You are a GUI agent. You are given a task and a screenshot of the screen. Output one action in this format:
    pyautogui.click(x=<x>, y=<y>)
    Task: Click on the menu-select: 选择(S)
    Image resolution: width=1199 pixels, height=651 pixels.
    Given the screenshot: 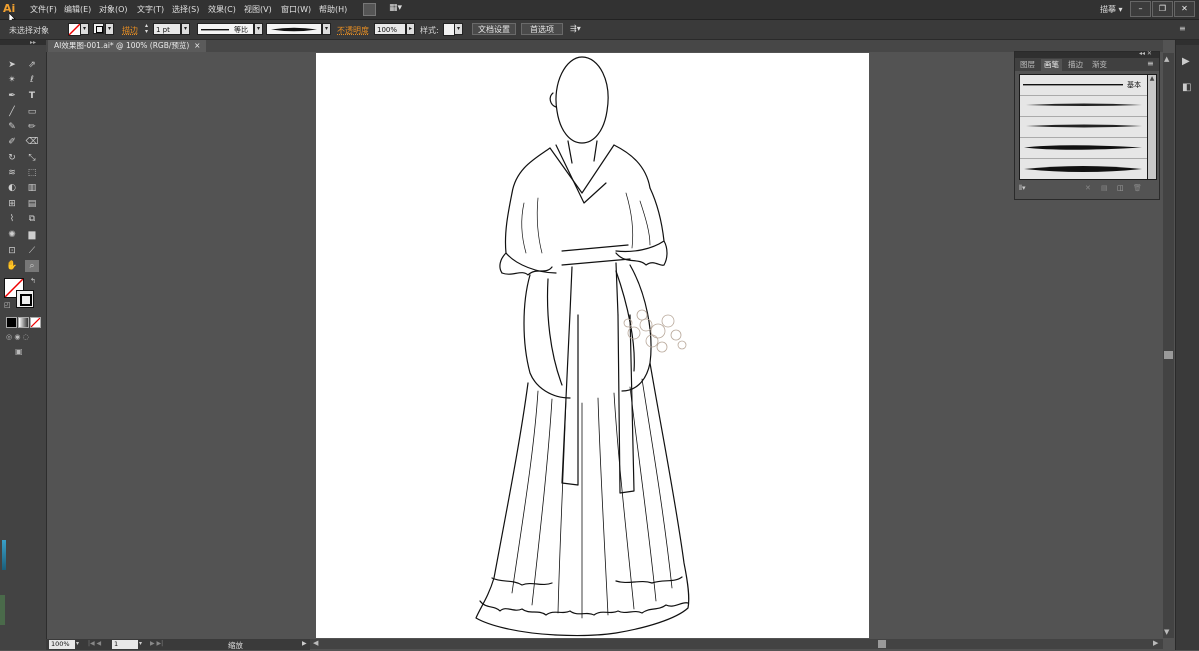 What is the action you would take?
    pyautogui.click(x=185, y=9)
    